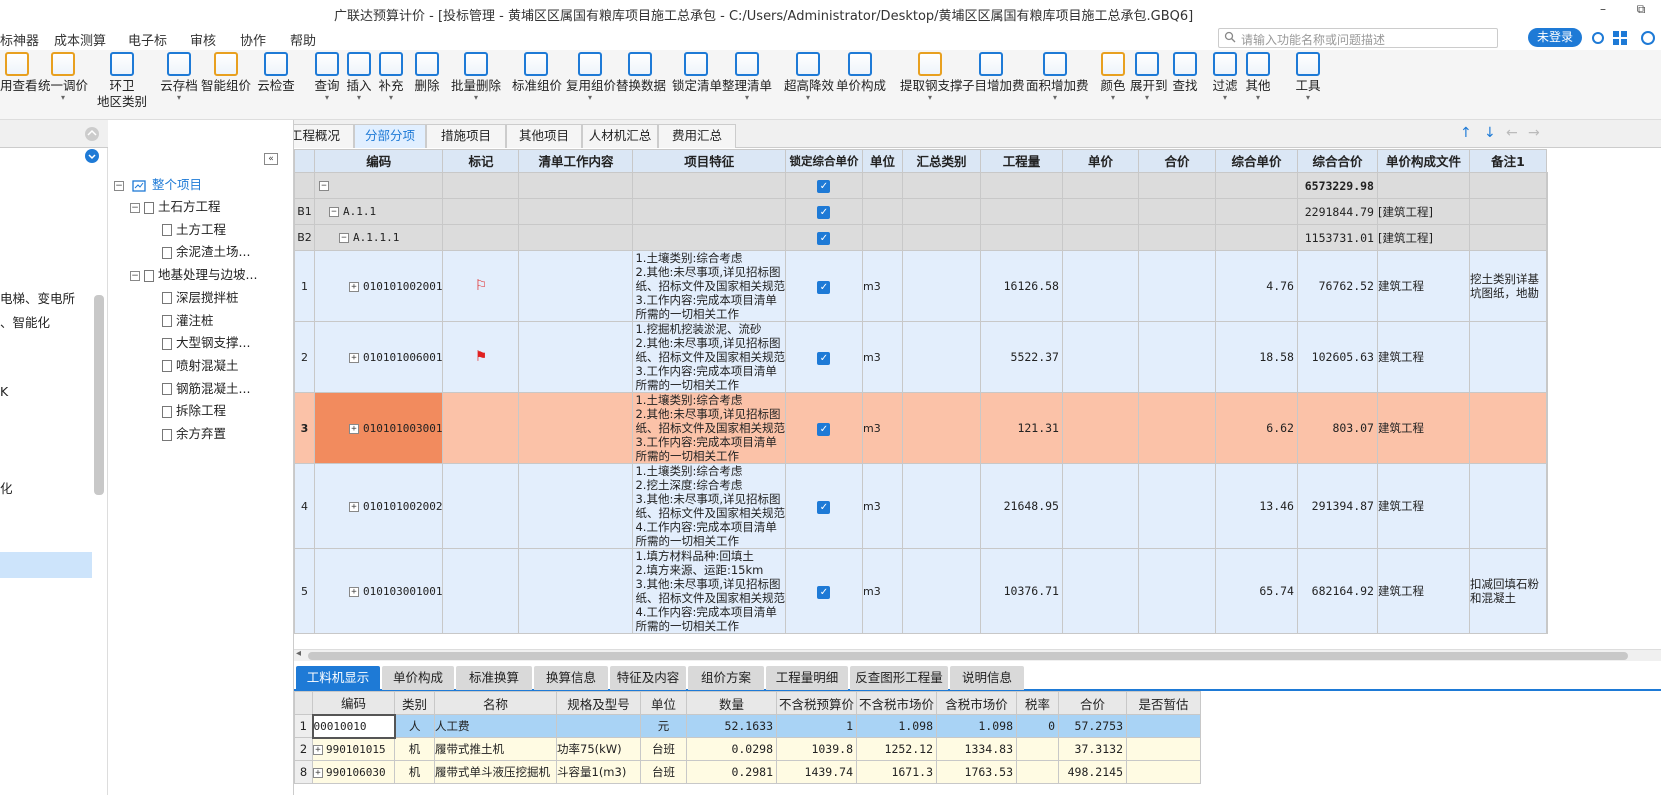 The height and width of the screenshot is (795, 1661). What do you see at coordinates (466, 136) in the screenshot?
I see `tab-3: 措施项目` at bounding box center [466, 136].